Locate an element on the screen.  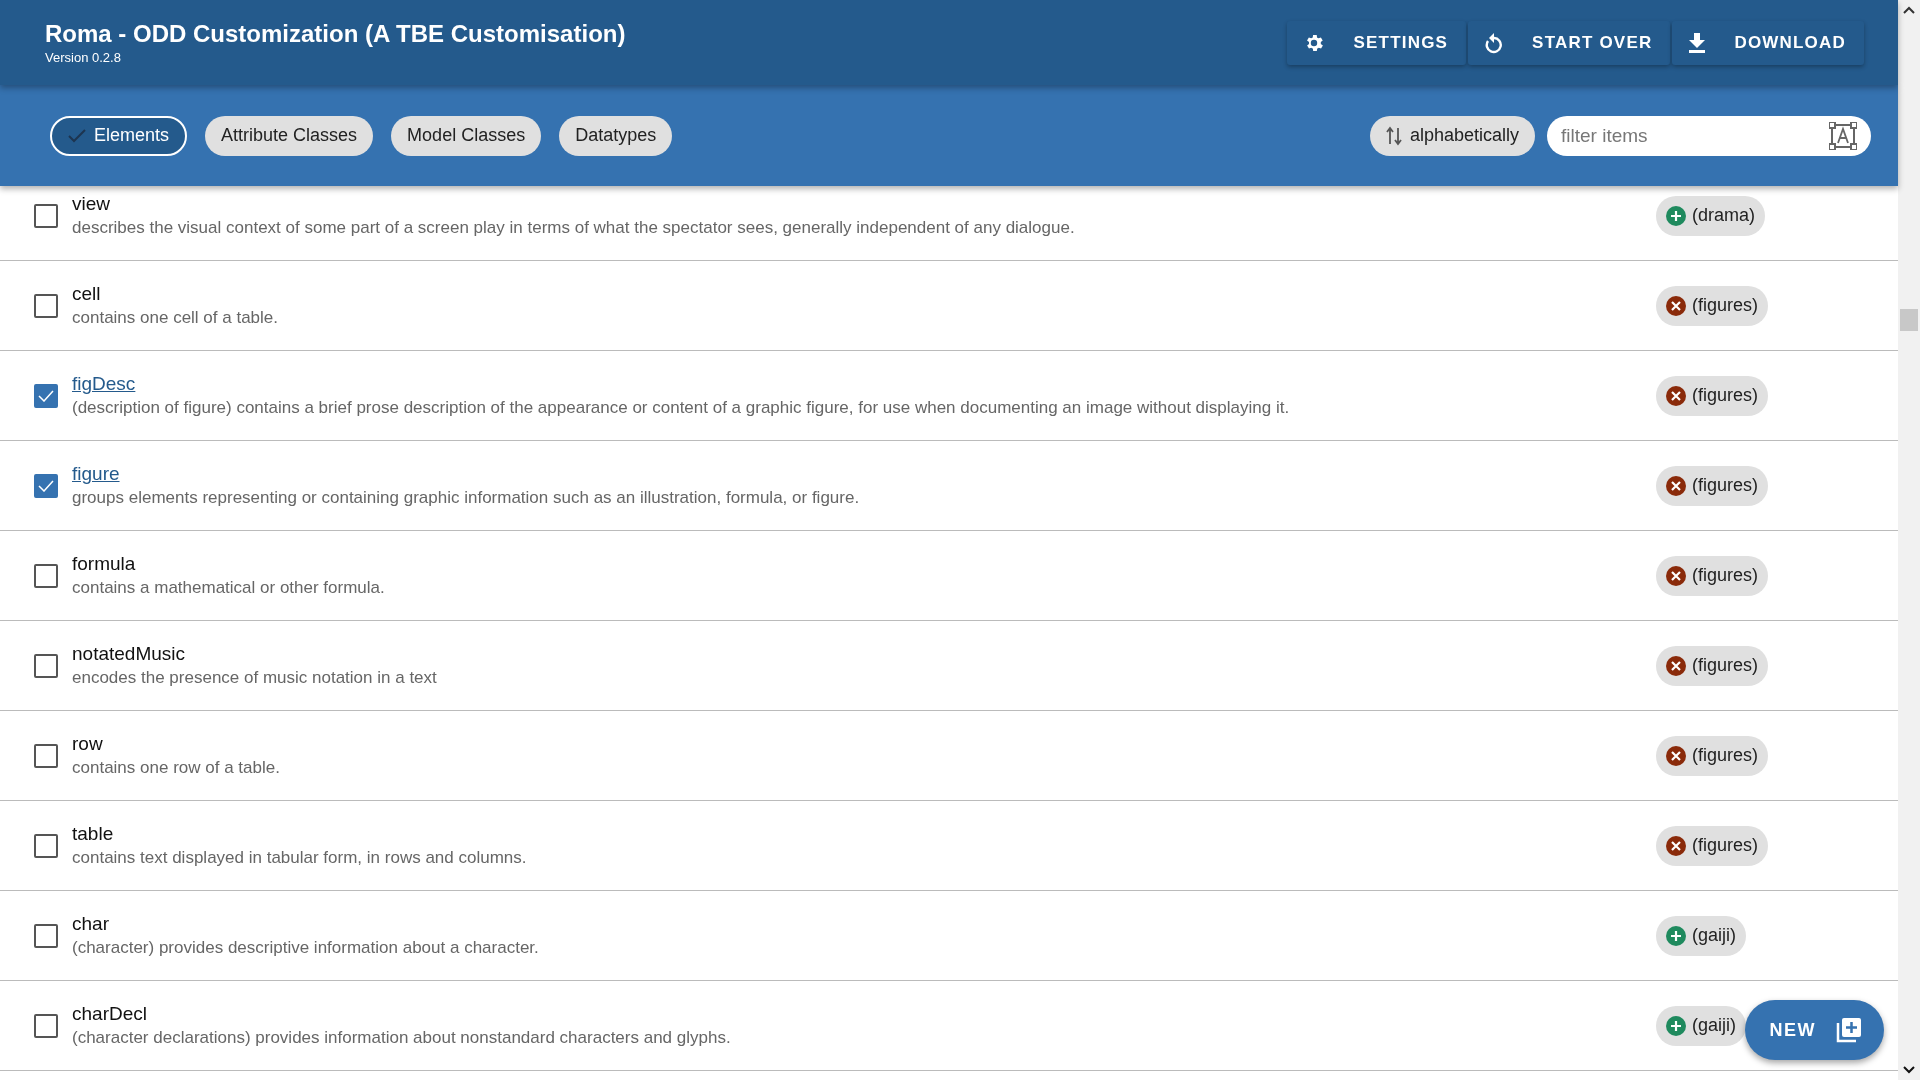
filter-field: filter items is located at coordinates (1709, 135).